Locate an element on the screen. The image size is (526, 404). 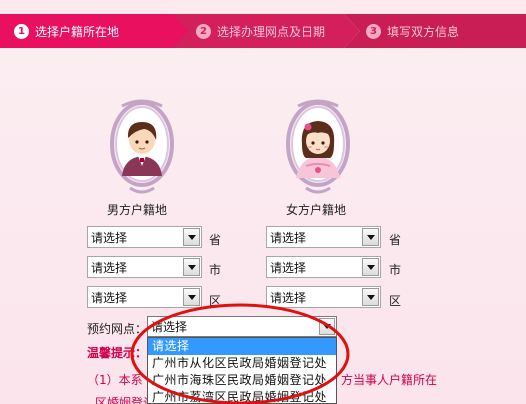
step-label-1: 选择户籍所在地 is located at coordinates (77, 31).